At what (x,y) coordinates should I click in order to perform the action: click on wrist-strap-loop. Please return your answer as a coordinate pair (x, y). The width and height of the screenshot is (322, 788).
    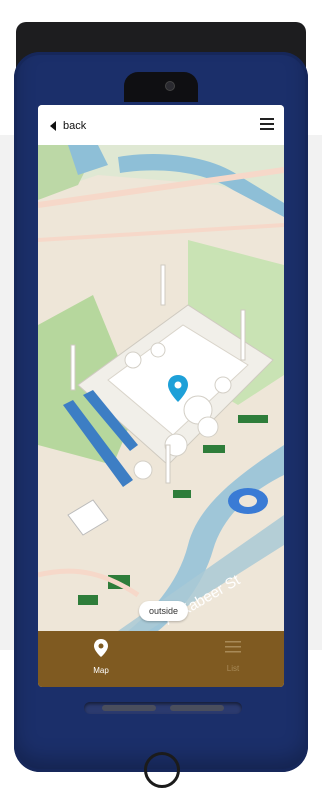
    Looking at the image, I should click on (162, 770).